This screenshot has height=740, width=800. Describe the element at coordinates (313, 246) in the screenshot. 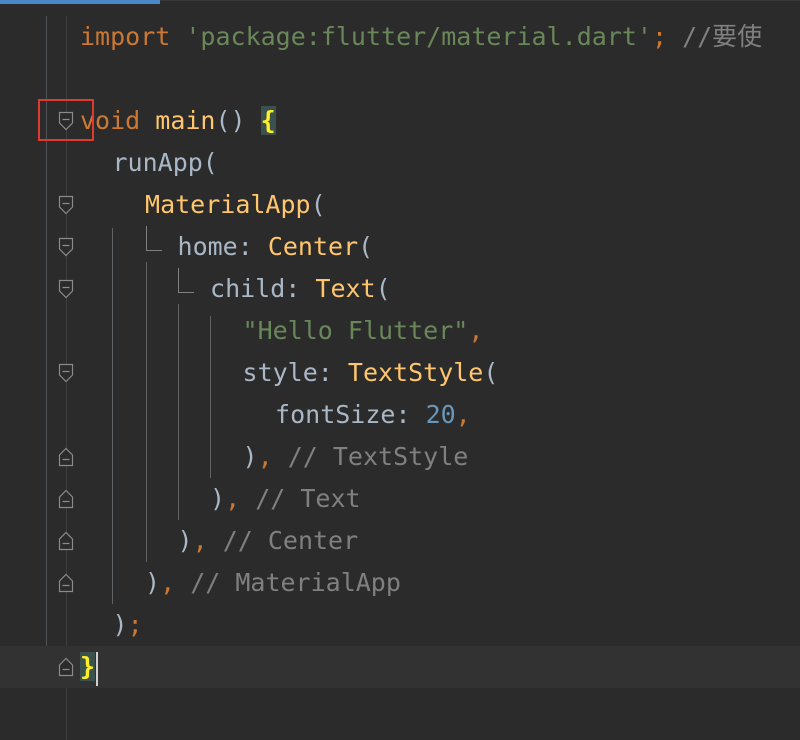

I see `code-token: Center` at that location.